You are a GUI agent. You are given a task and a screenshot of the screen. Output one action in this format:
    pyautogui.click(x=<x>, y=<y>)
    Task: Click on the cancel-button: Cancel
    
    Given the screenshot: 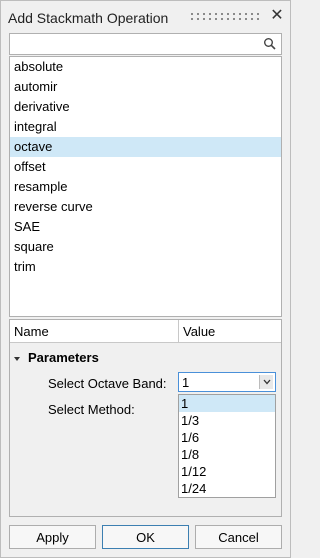 What is the action you would take?
    pyautogui.click(x=238, y=537)
    